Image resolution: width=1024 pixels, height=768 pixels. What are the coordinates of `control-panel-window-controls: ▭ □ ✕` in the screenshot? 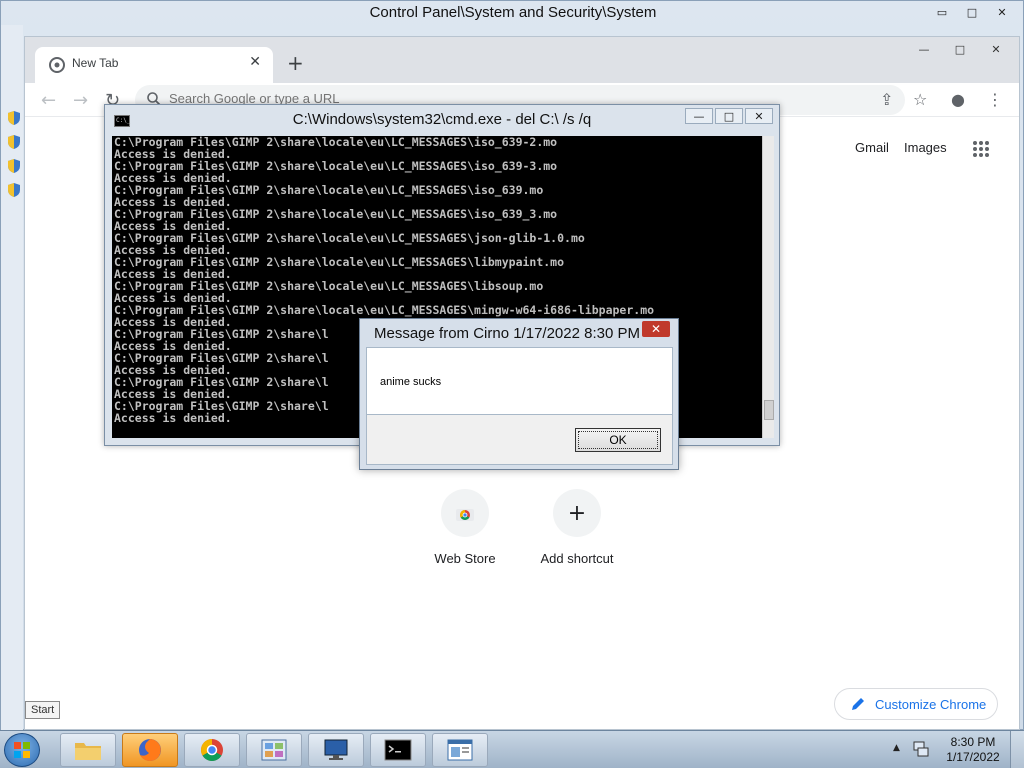 It's located at (972, 12).